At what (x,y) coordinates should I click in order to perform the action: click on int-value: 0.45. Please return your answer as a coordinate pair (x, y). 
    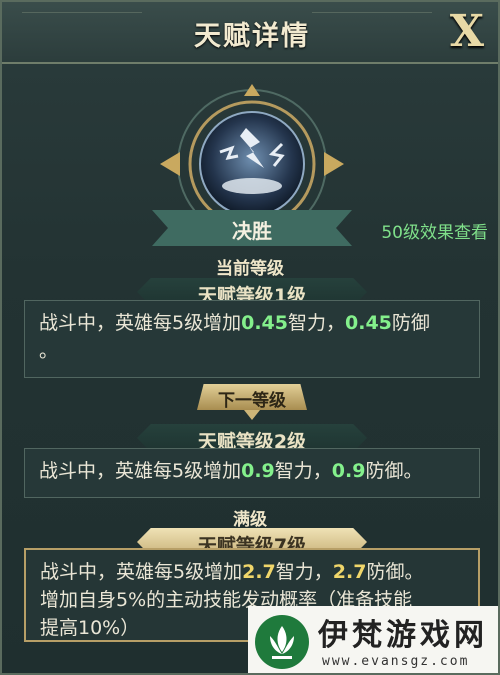
    Looking at the image, I should click on (264, 323).